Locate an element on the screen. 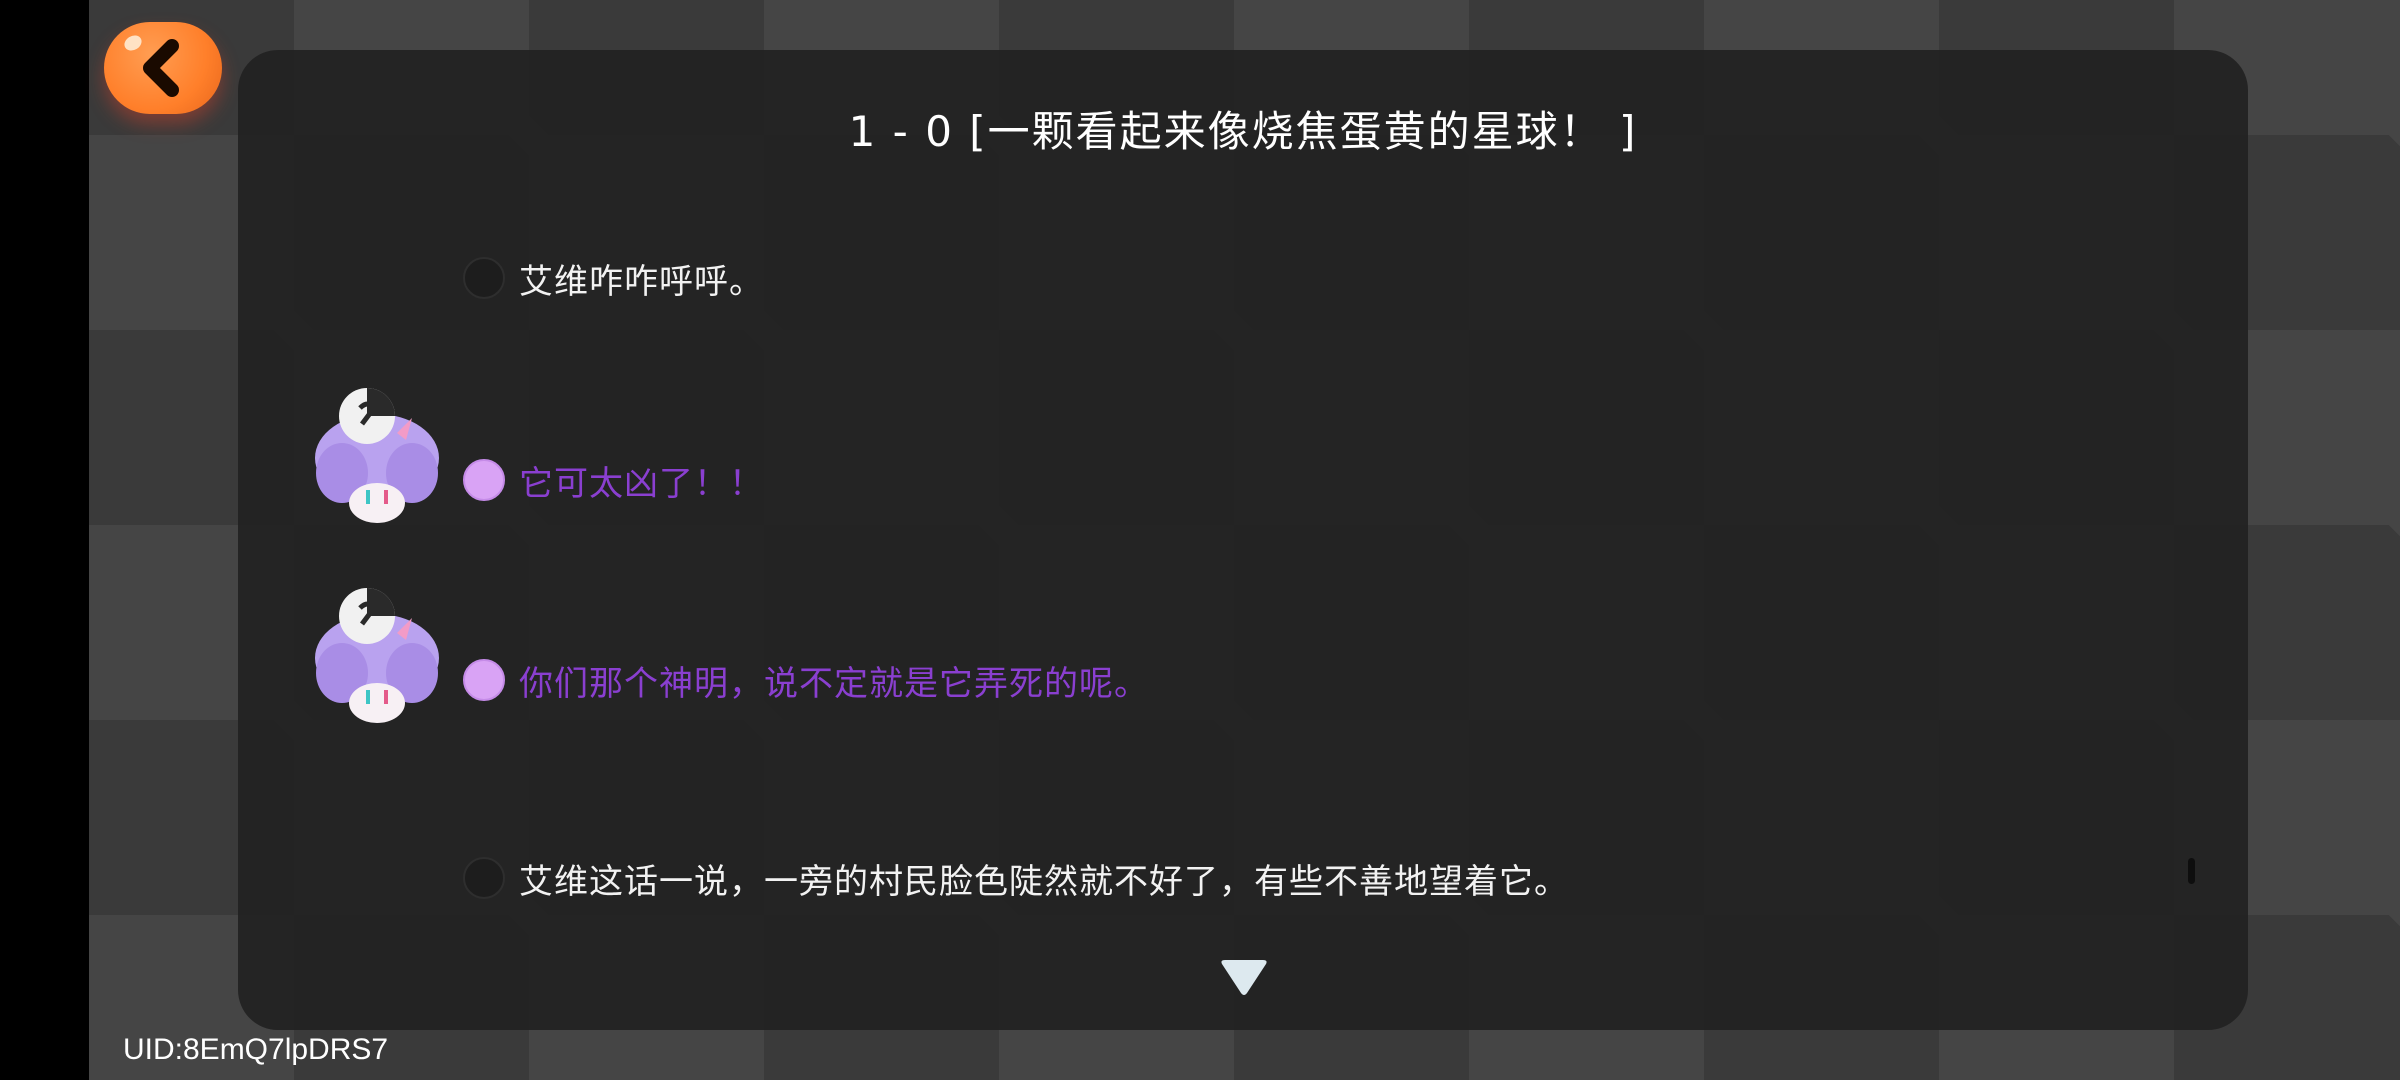 This screenshot has height=1080, width=2400. scroll-indicator is located at coordinates (2191, 871).